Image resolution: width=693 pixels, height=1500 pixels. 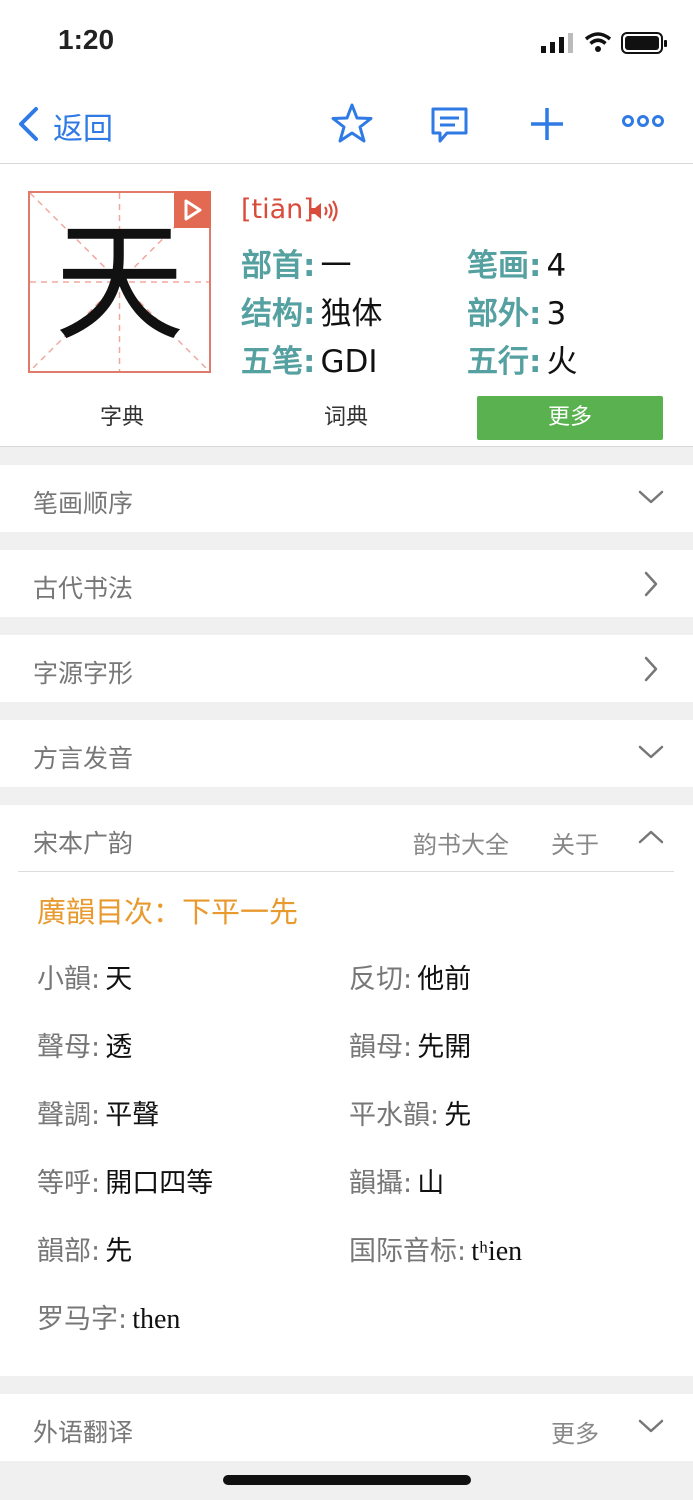 What do you see at coordinates (346, 838) in the screenshot?
I see `guangyun-header: 宋本广韵 韵书大全 关于` at bounding box center [346, 838].